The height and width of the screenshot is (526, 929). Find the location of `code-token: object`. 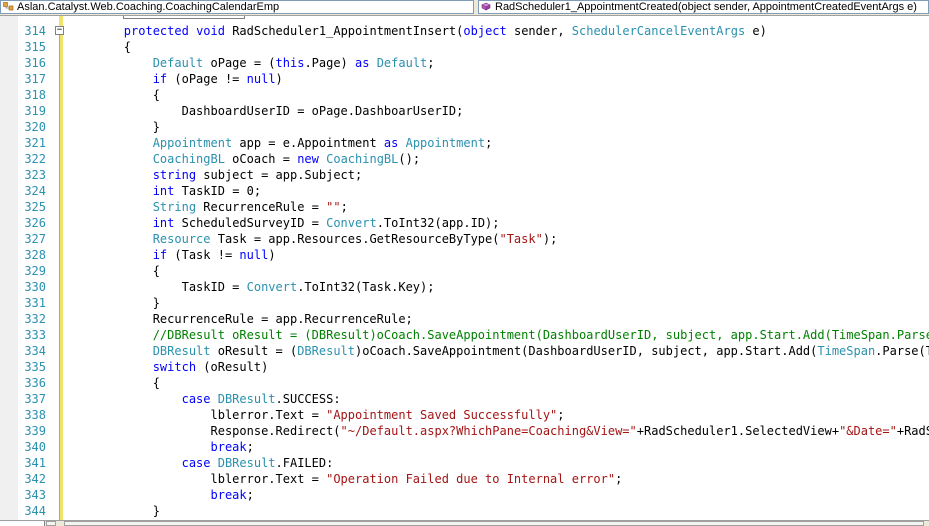

code-token: object is located at coordinates (485, 31).